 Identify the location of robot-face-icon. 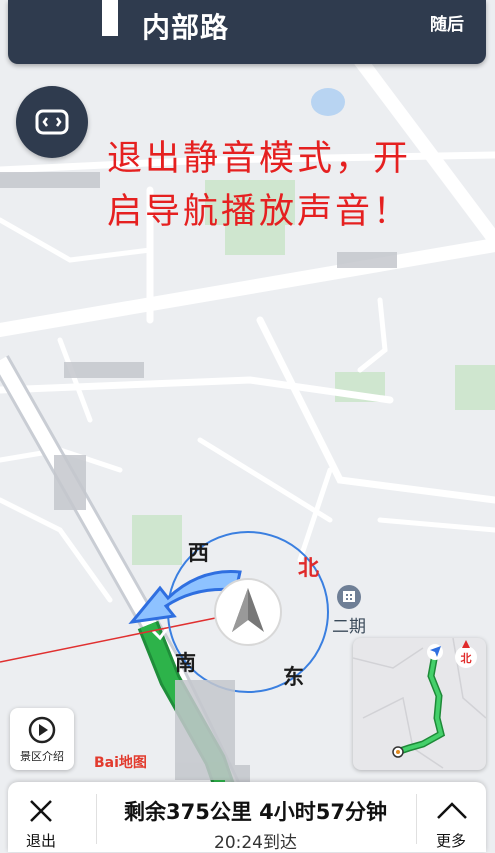
(52, 122).